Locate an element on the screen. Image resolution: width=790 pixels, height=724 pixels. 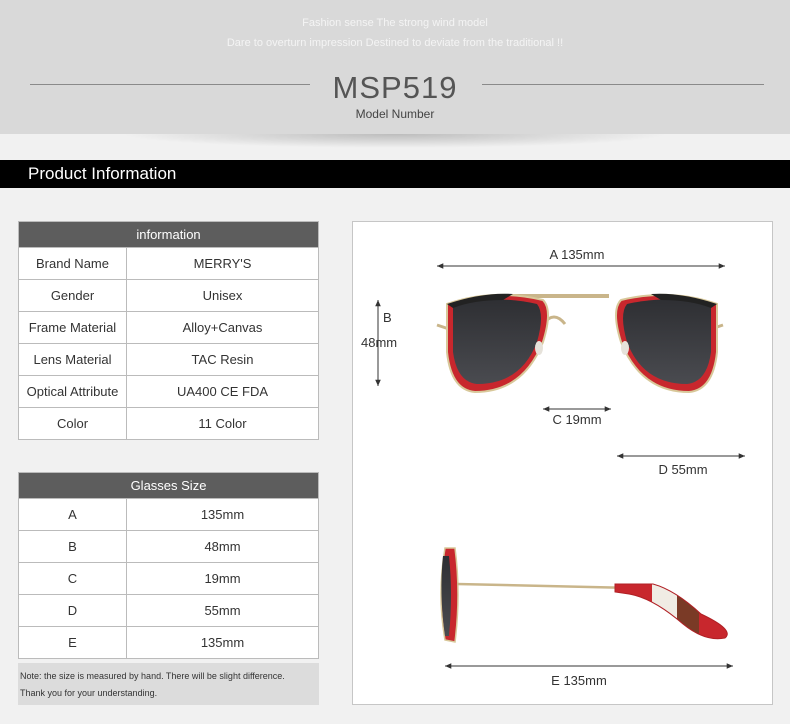
table-row: E 135mm is located at coordinates (168, 642).